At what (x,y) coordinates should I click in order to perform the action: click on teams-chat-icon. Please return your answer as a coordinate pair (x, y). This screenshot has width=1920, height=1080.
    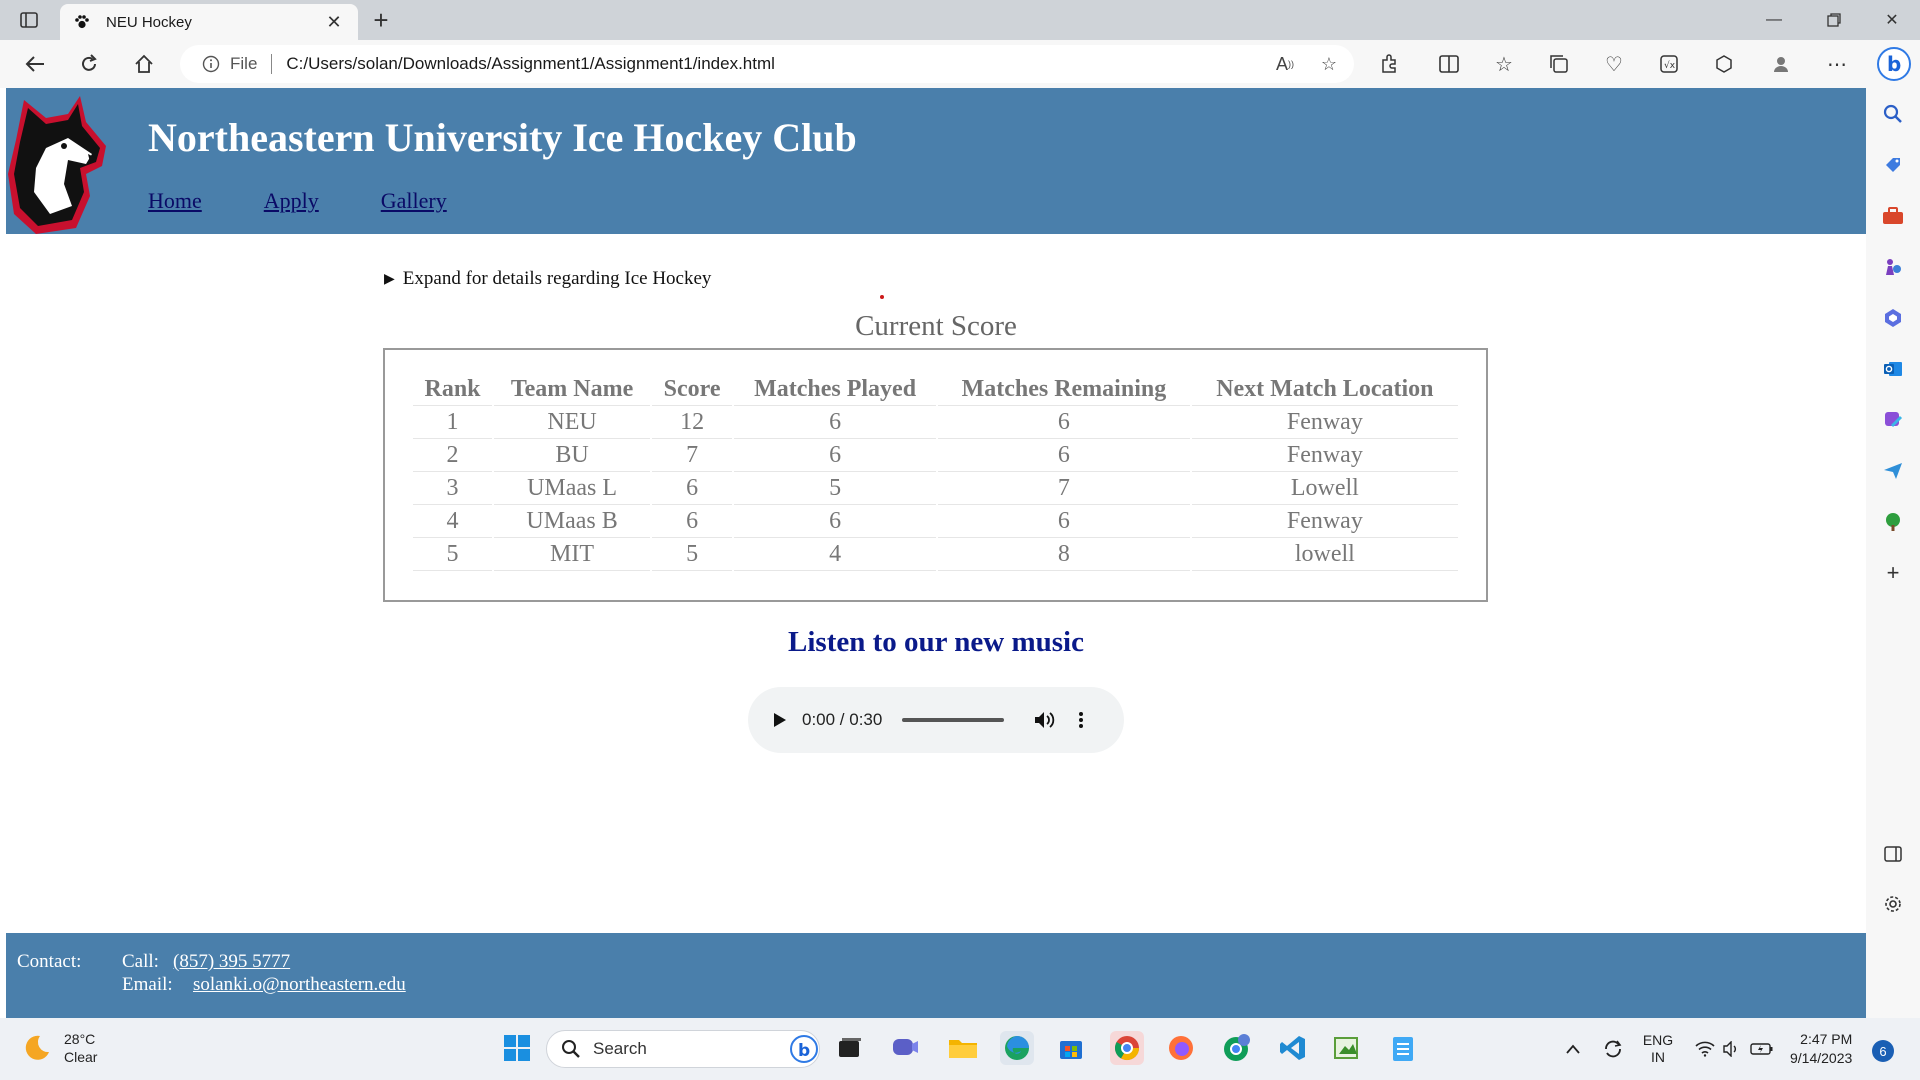
    Looking at the image, I should click on (905, 1048).